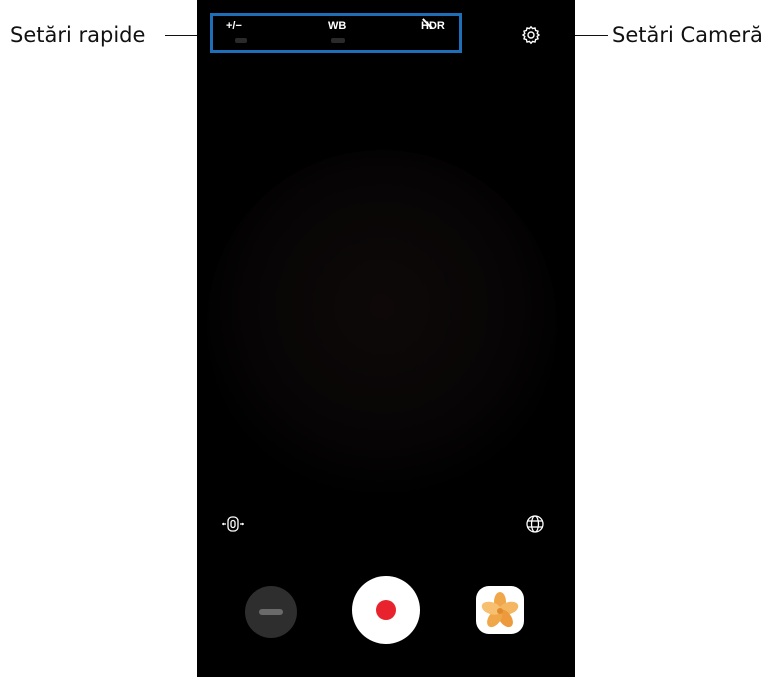 The image size is (777, 677). I want to click on white-balance-button: WB, so click(337, 26).